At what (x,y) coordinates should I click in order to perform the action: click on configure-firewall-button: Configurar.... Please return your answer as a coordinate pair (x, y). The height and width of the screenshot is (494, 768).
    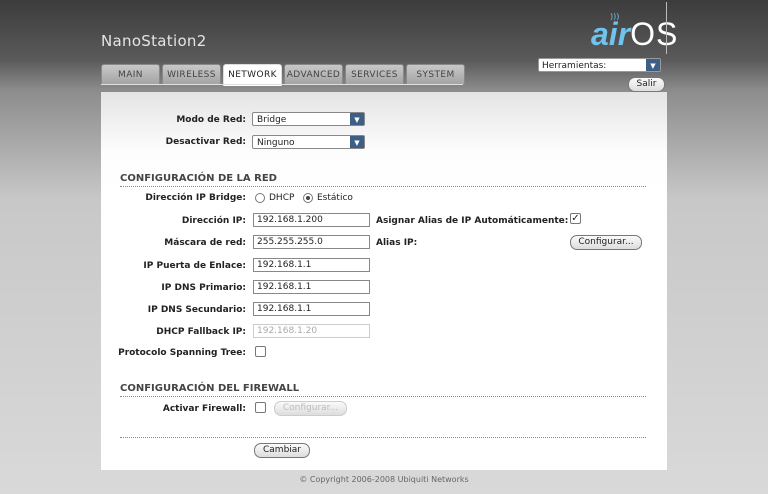
    Looking at the image, I should click on (310, 408).